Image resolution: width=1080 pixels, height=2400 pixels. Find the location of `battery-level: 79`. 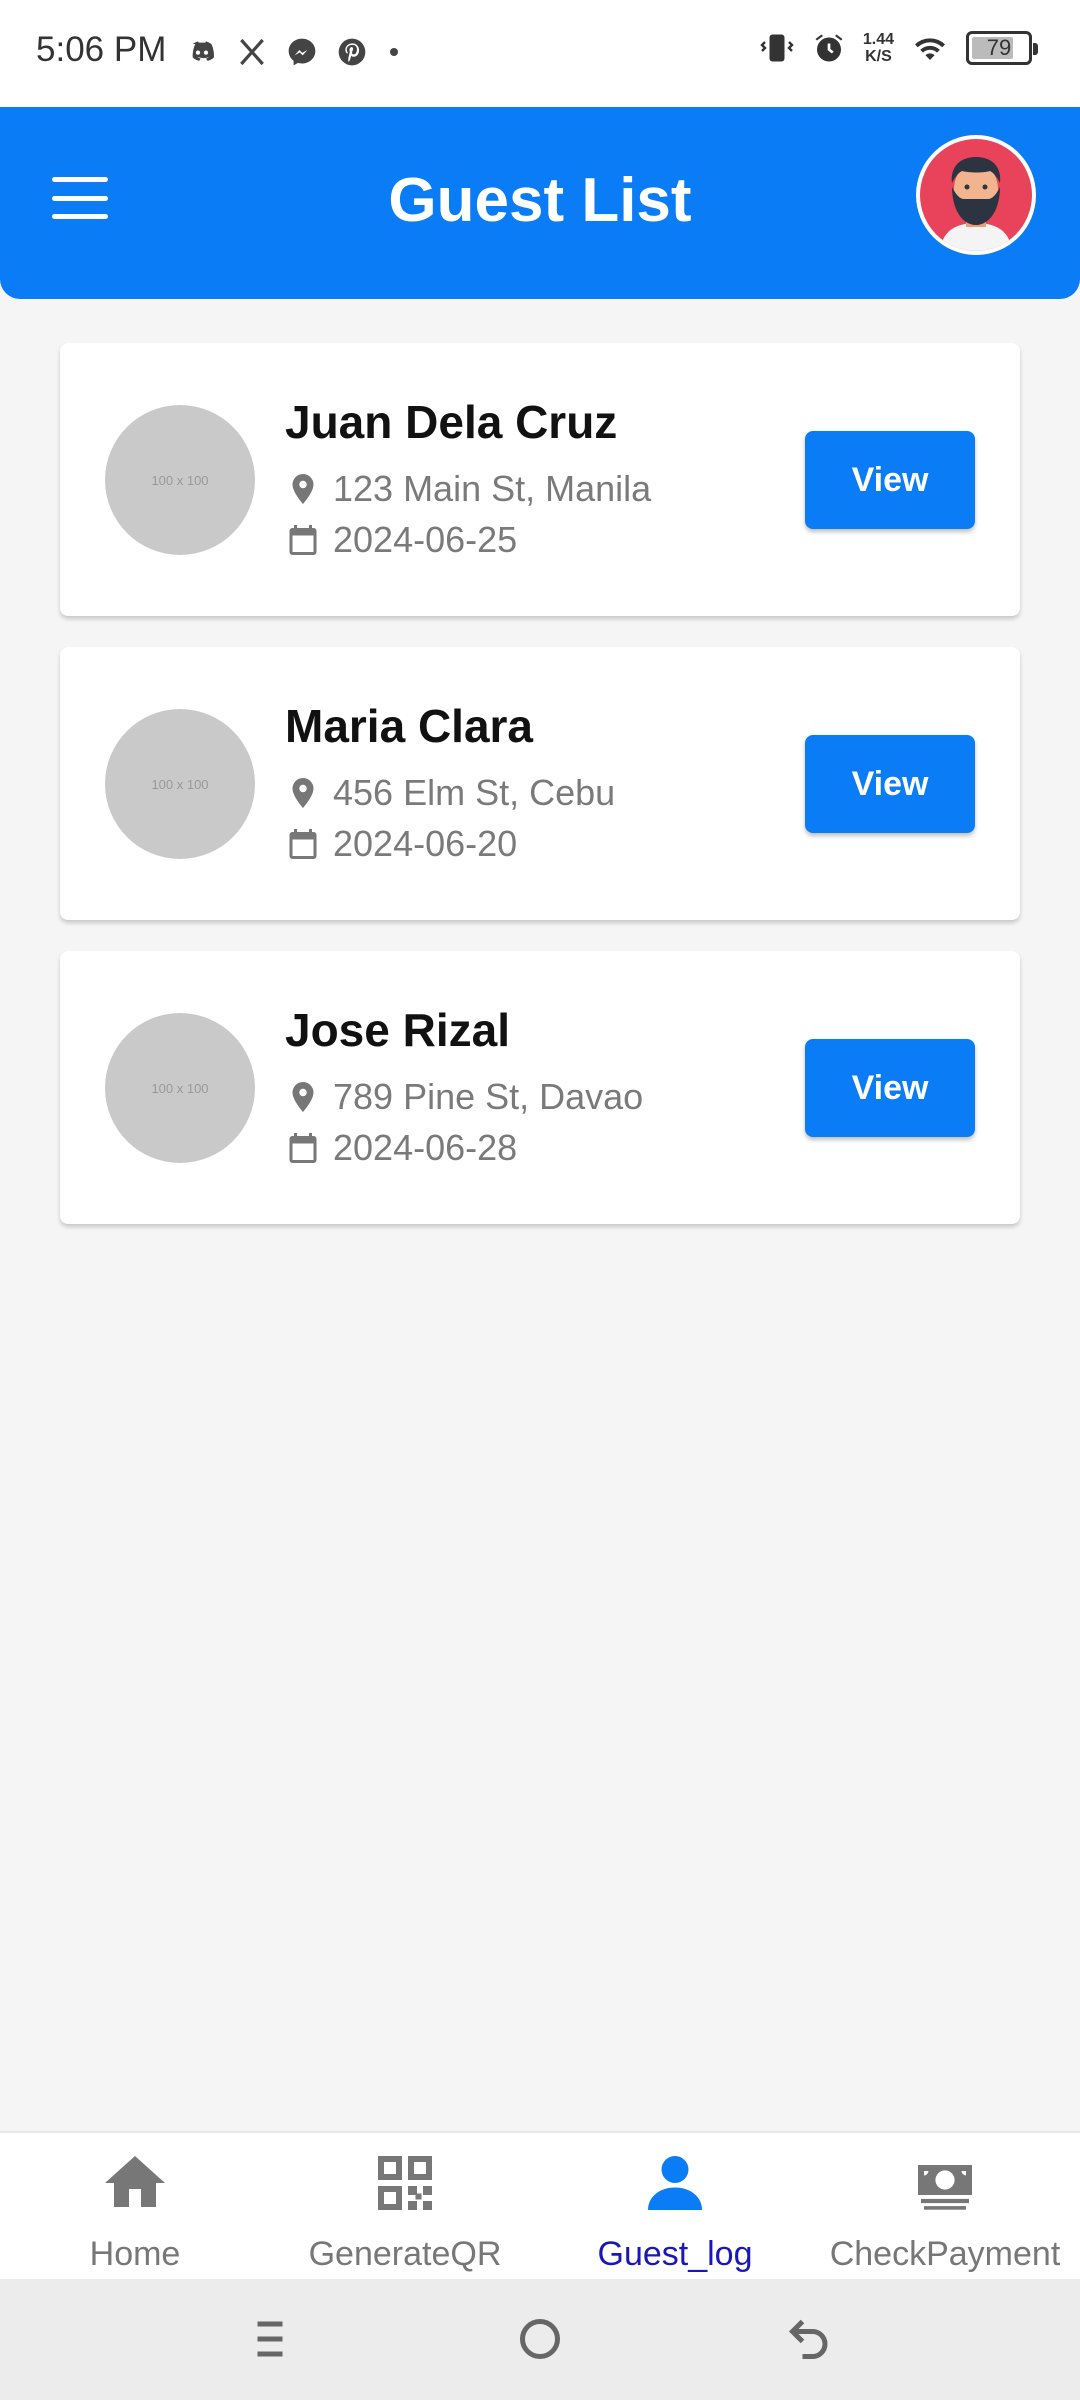

battery-level: 79 is located at coordinates (999, 47).